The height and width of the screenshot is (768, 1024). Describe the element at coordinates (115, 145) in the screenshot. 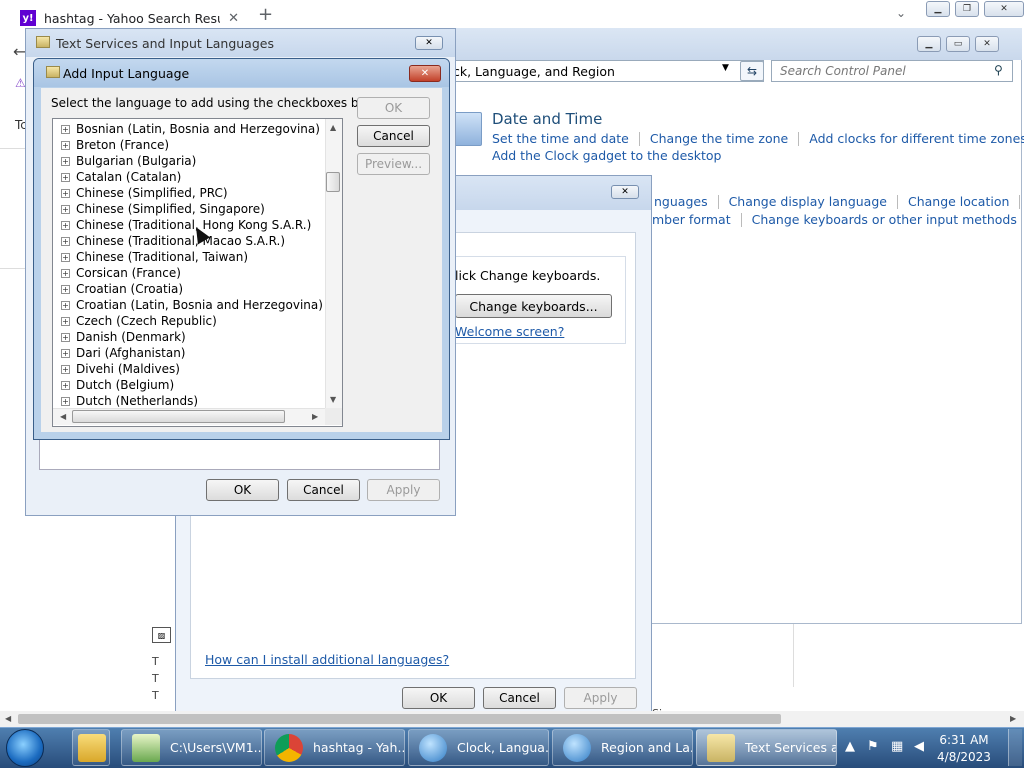

I see `list-item: + Breton (France)` at that location.